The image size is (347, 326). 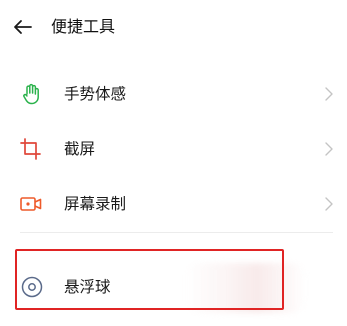 I want to click on floating-ball-icon-wrap, so click(x=32, y=287).